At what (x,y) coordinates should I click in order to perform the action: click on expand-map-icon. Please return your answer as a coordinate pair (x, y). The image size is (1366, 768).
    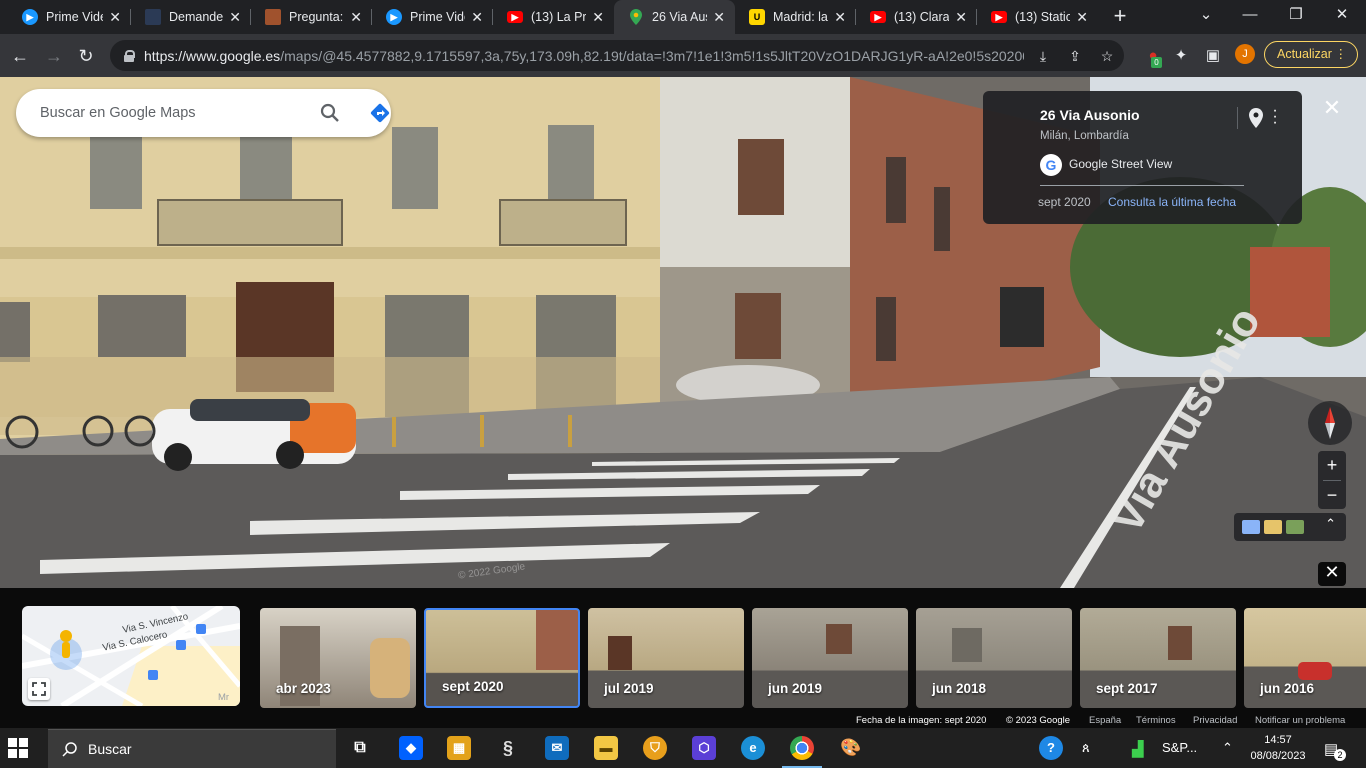
    Looking at the image, I should click on (39, 689).